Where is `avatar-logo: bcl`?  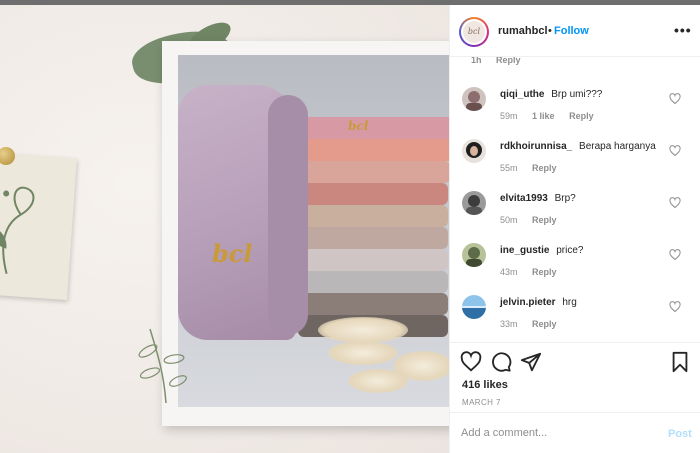
avatar-logo: bcl is located at coordinates (474, 32).